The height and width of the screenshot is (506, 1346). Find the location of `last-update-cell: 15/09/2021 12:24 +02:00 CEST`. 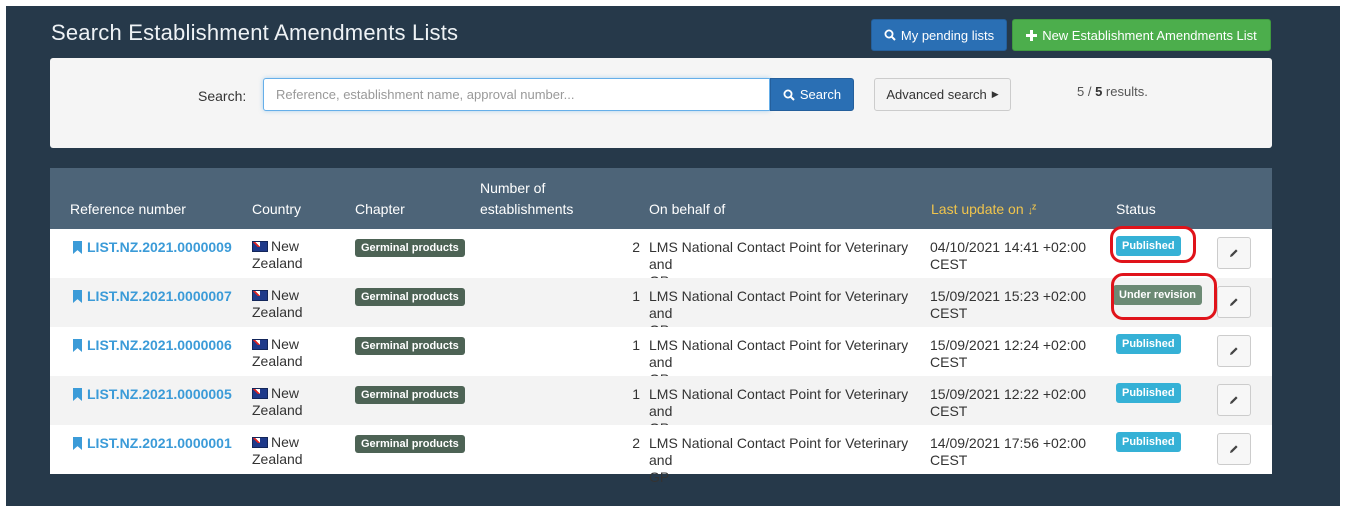

last-update-cell: 15/09/2021 12:24 +02:00 CEST is located at coordinates (1008, 353).